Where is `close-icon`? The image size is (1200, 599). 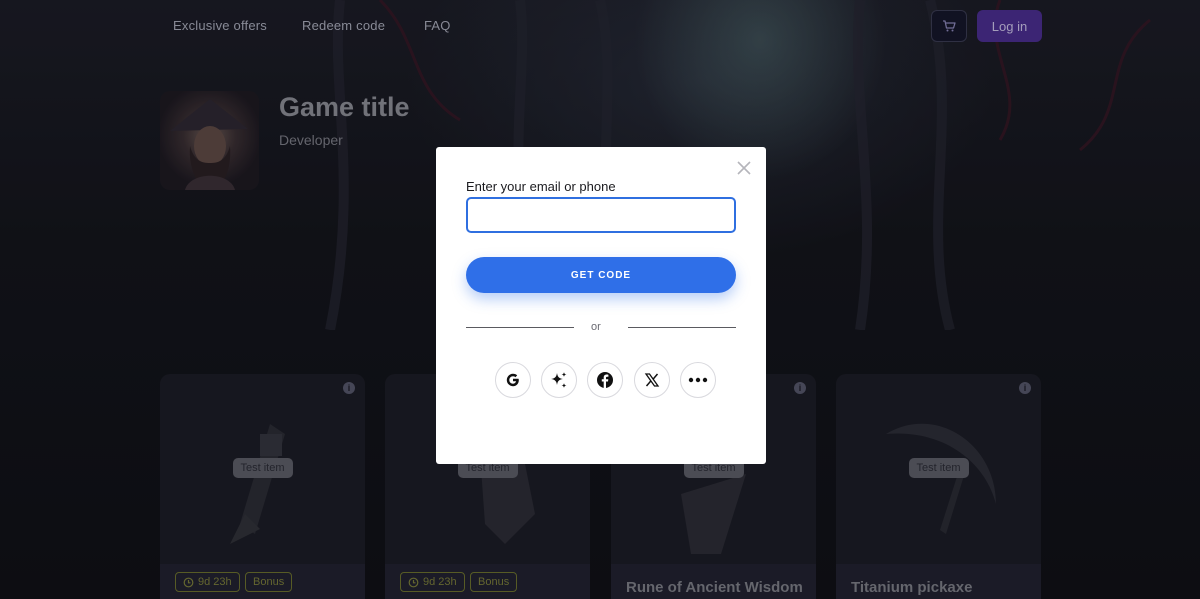
close-icon is located at coordinates (744, 168).